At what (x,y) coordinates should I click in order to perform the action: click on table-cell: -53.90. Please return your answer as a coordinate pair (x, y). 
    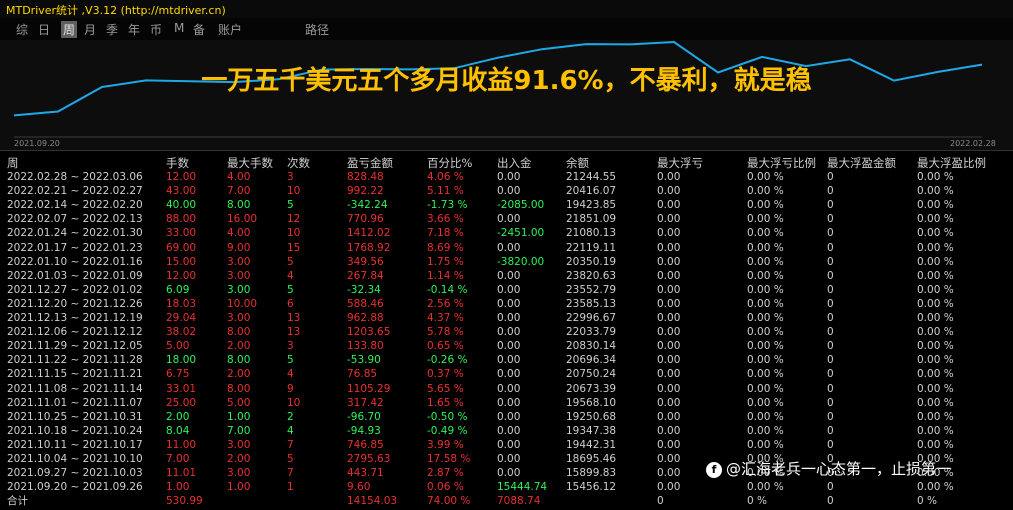
    Looking at the image, I should click on (364, 360).